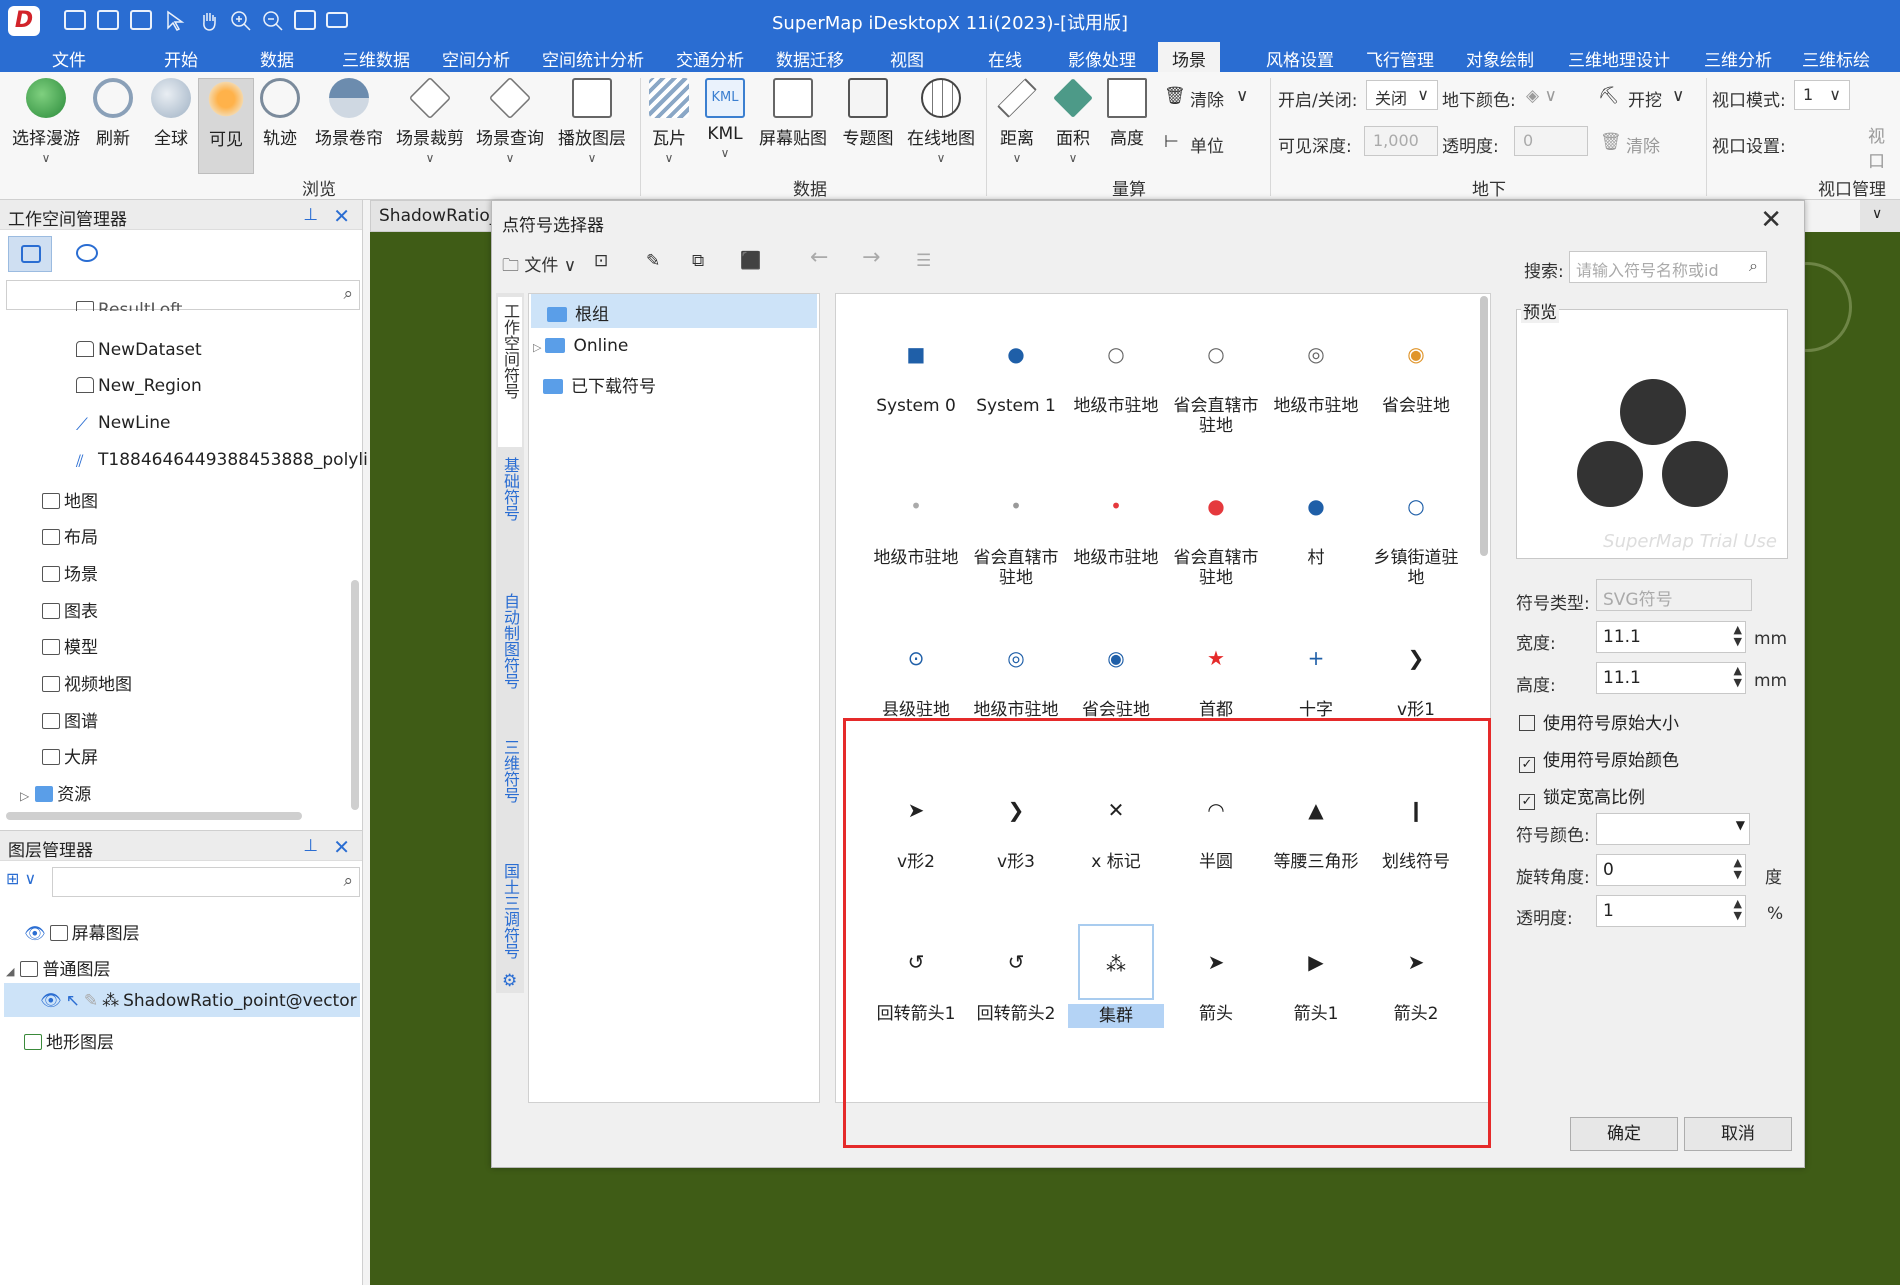  Describe the element at coordinates (1416, 528) in the screenshot. I see `symbol-cell: ○ 乡镇街道驻地` at that location.